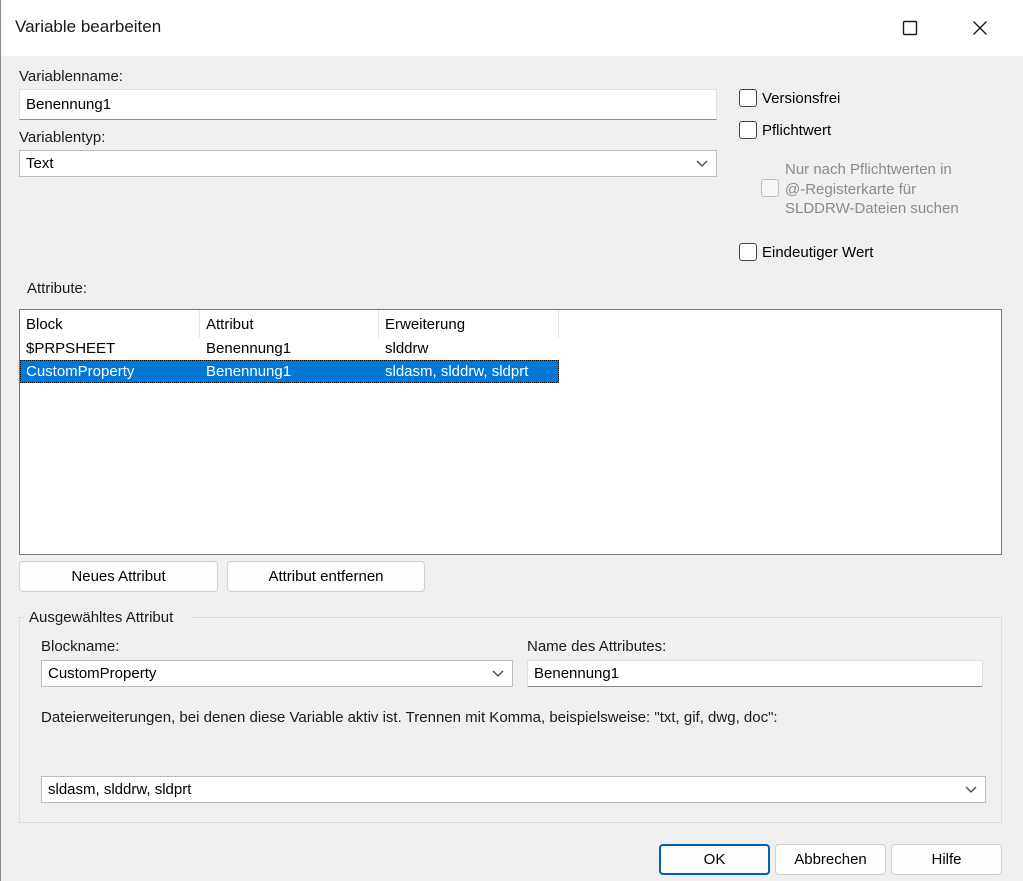  I want to click on table-cell: slddrw, so click(407, 348).